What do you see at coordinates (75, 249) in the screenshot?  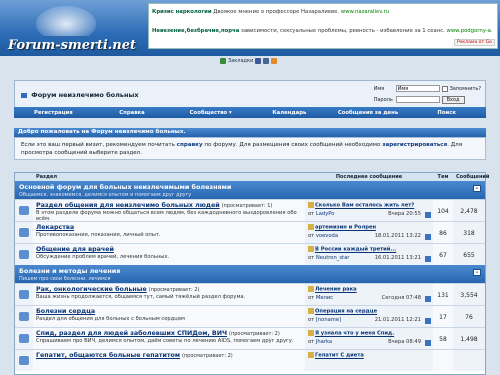 I see `forum-link: Общение для врачей` at bounding box center [75, 249].